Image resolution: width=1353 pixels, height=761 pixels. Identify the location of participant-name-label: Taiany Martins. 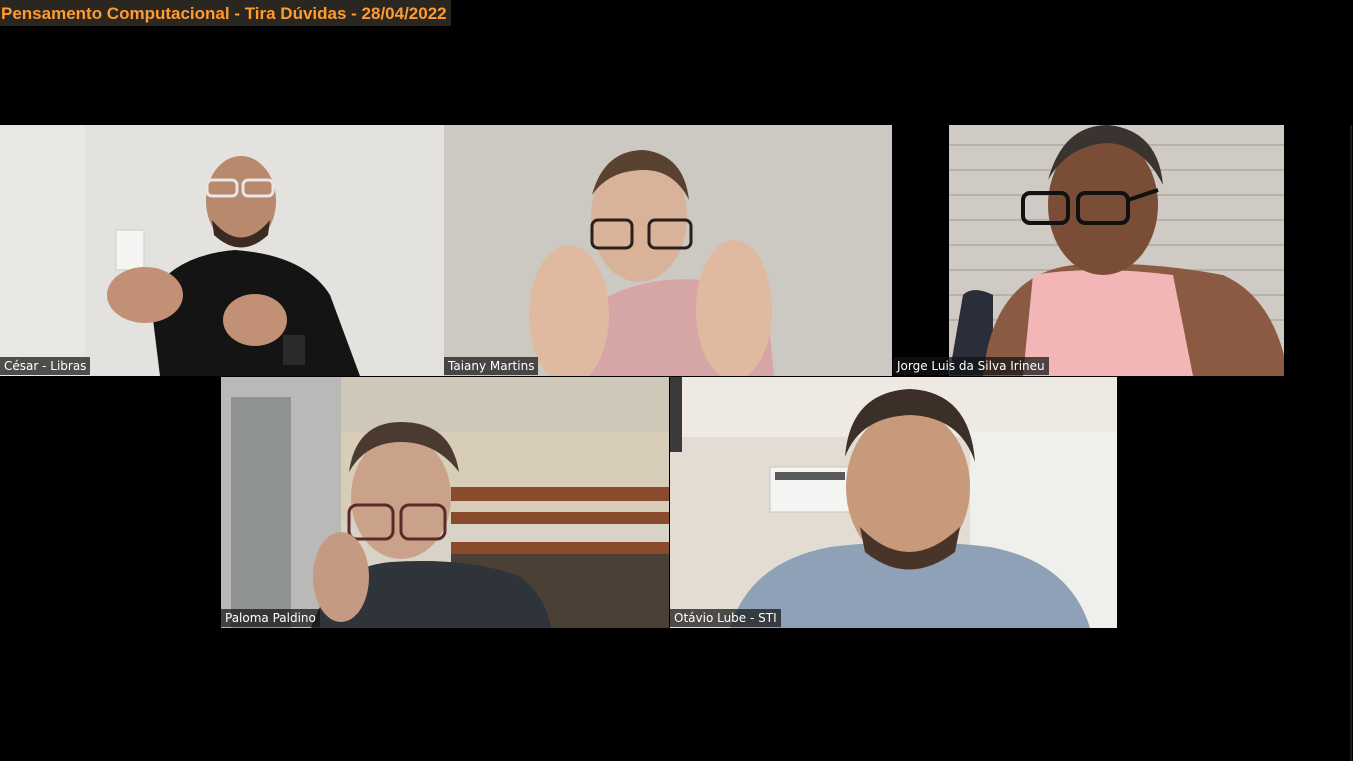
(491, 366).